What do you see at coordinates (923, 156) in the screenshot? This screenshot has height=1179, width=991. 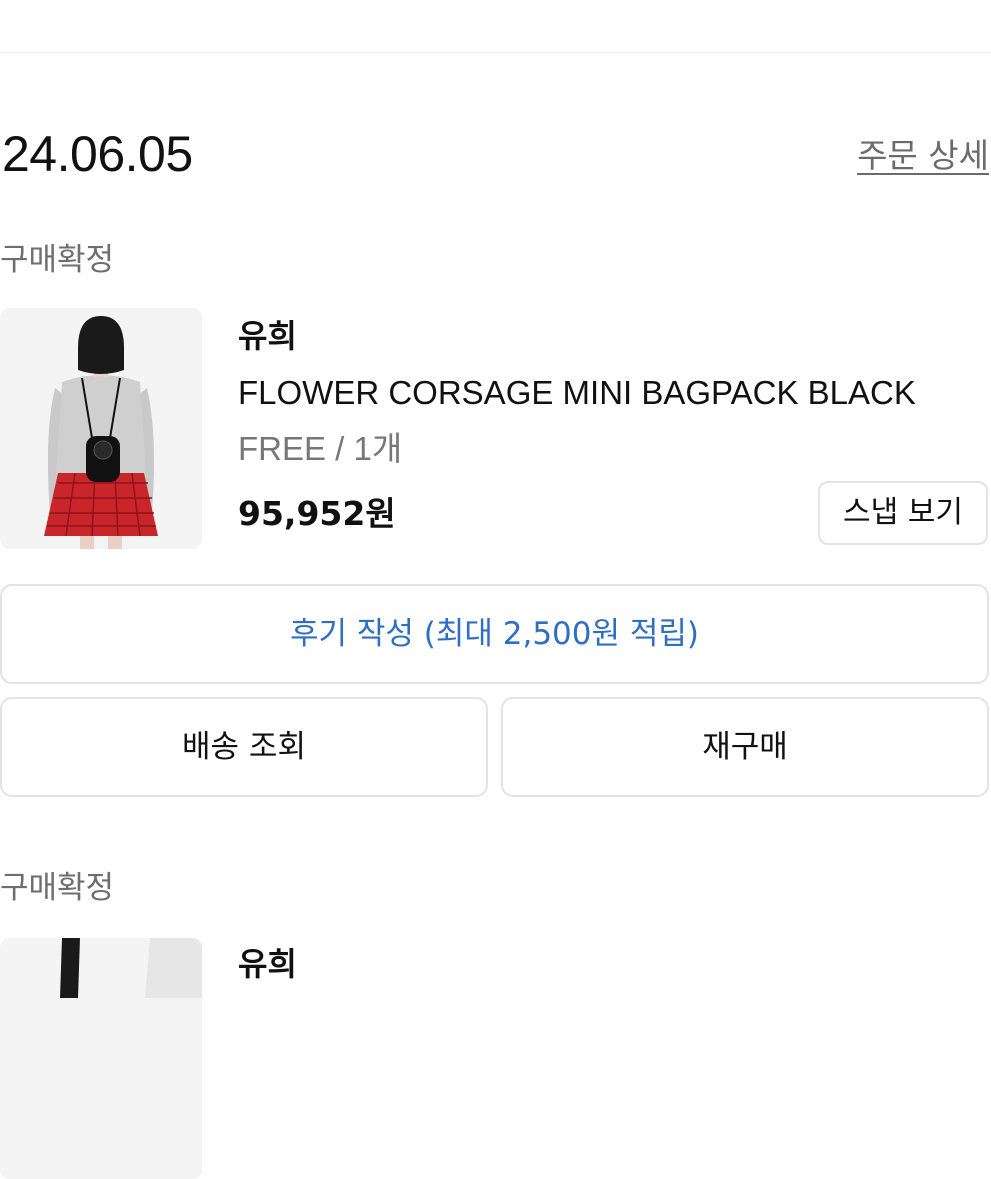 I see `order-detail-link: 주문 상세` at bounding box center [923, 156].